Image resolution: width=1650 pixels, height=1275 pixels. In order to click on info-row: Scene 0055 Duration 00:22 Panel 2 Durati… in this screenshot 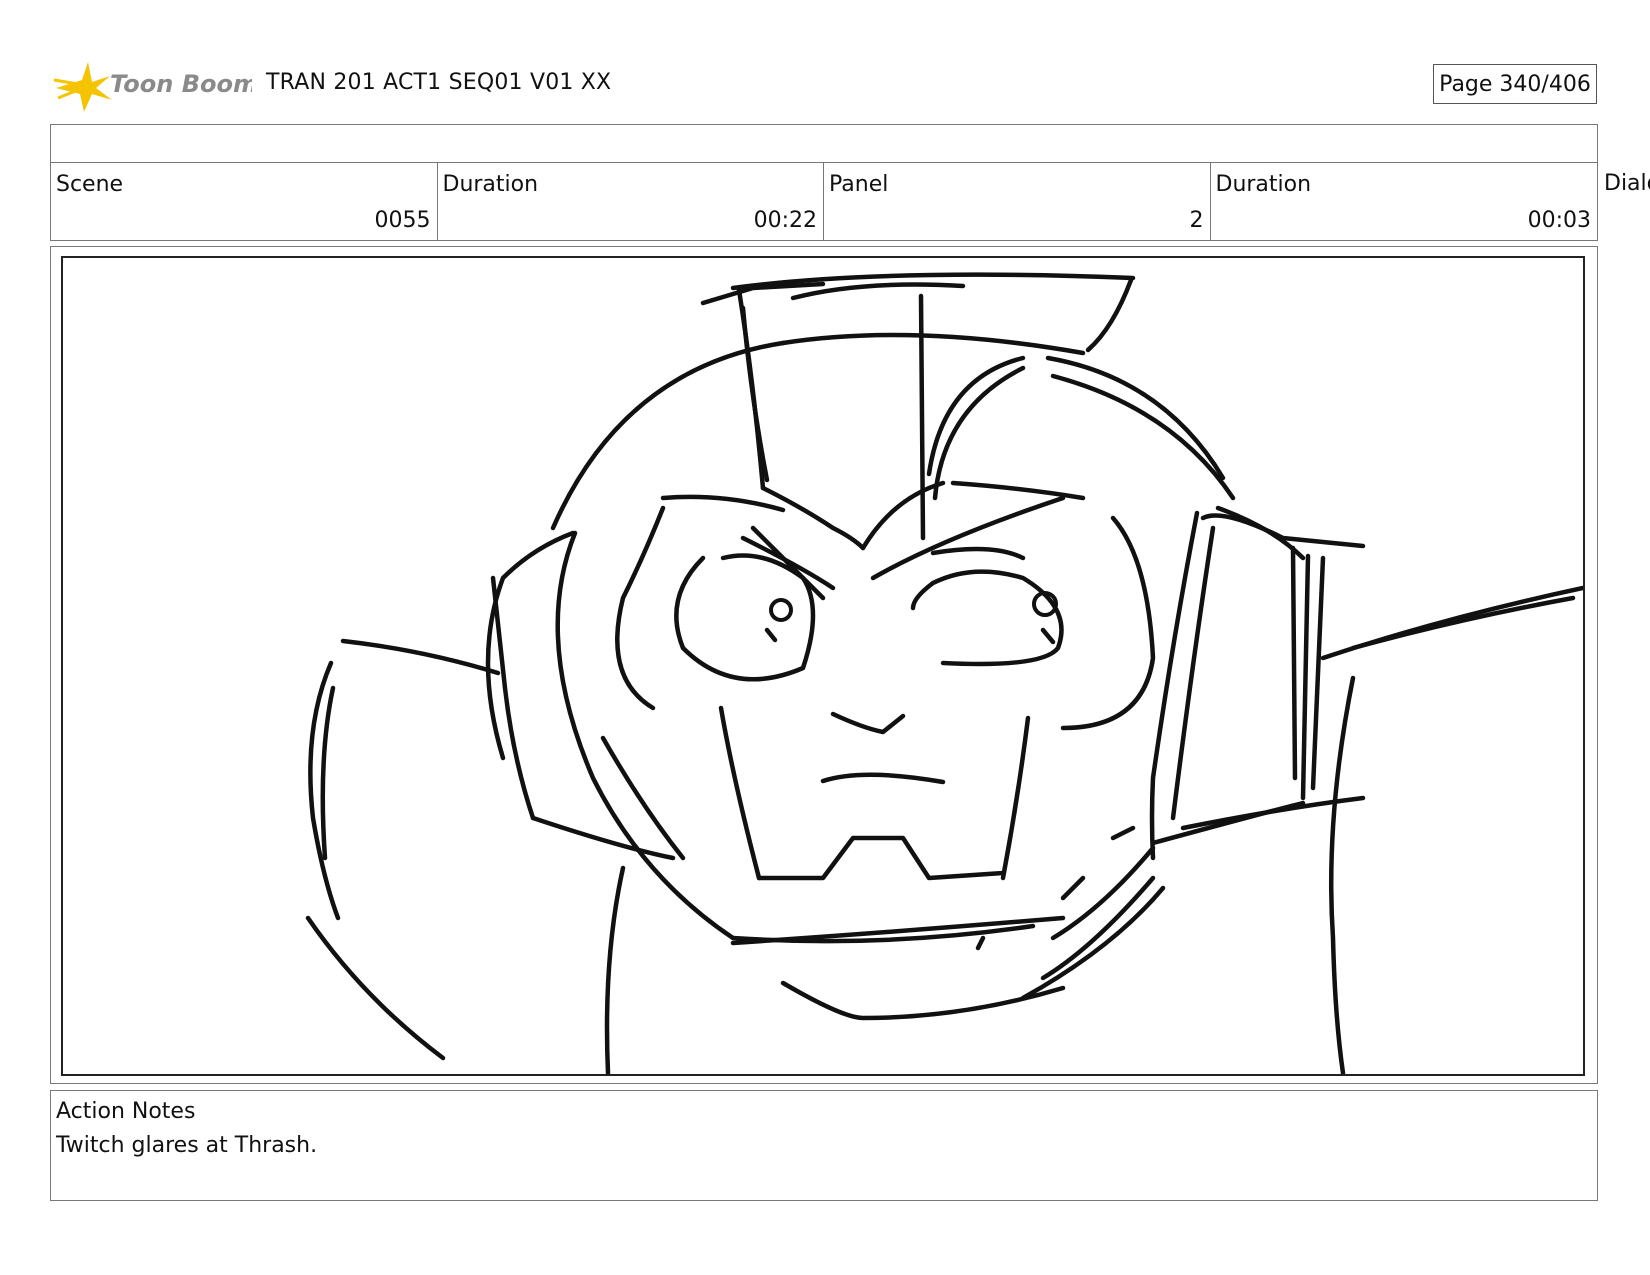, I will do `click(824, 201)`.